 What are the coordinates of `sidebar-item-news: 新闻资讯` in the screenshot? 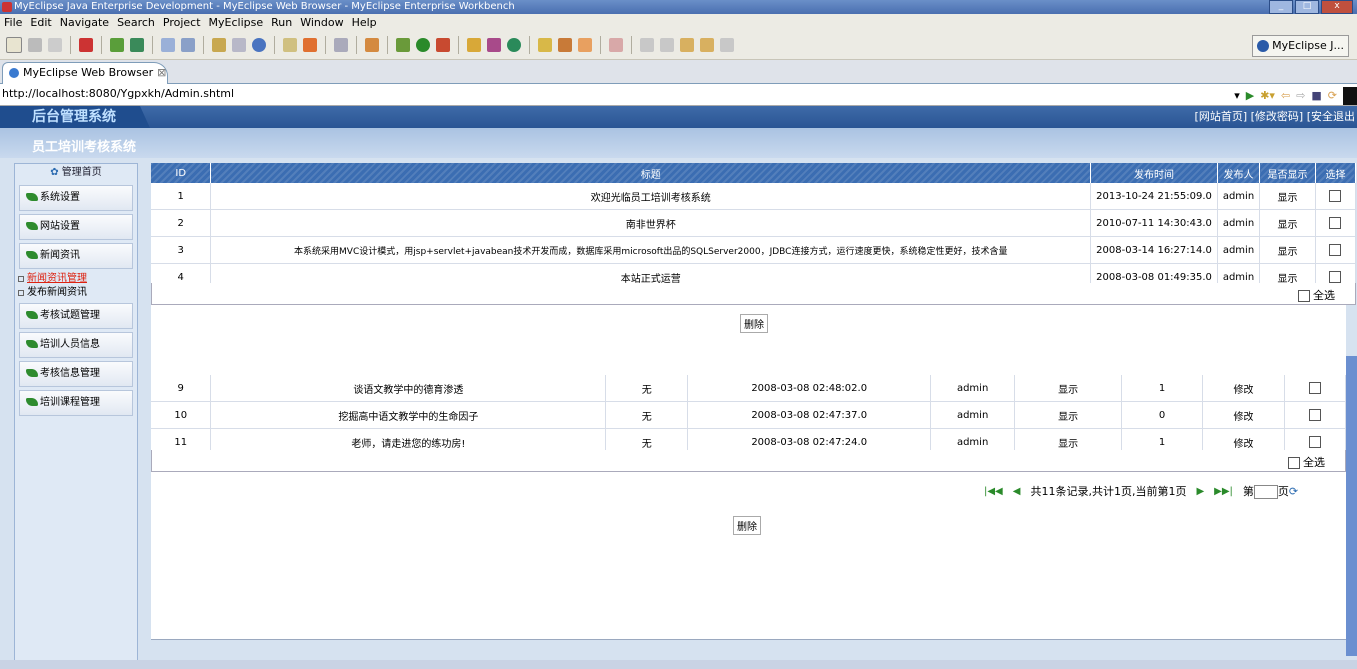 It's located at (76, 256).